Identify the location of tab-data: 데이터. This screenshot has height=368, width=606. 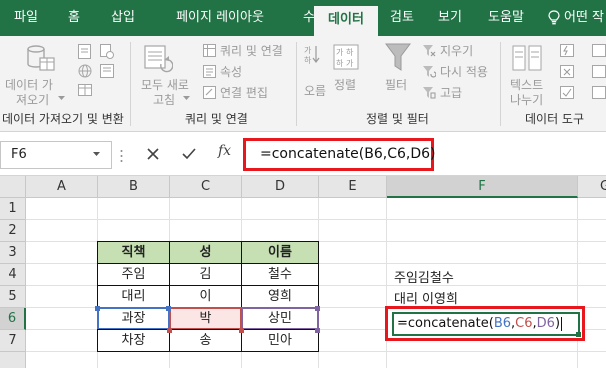
(346, 21).